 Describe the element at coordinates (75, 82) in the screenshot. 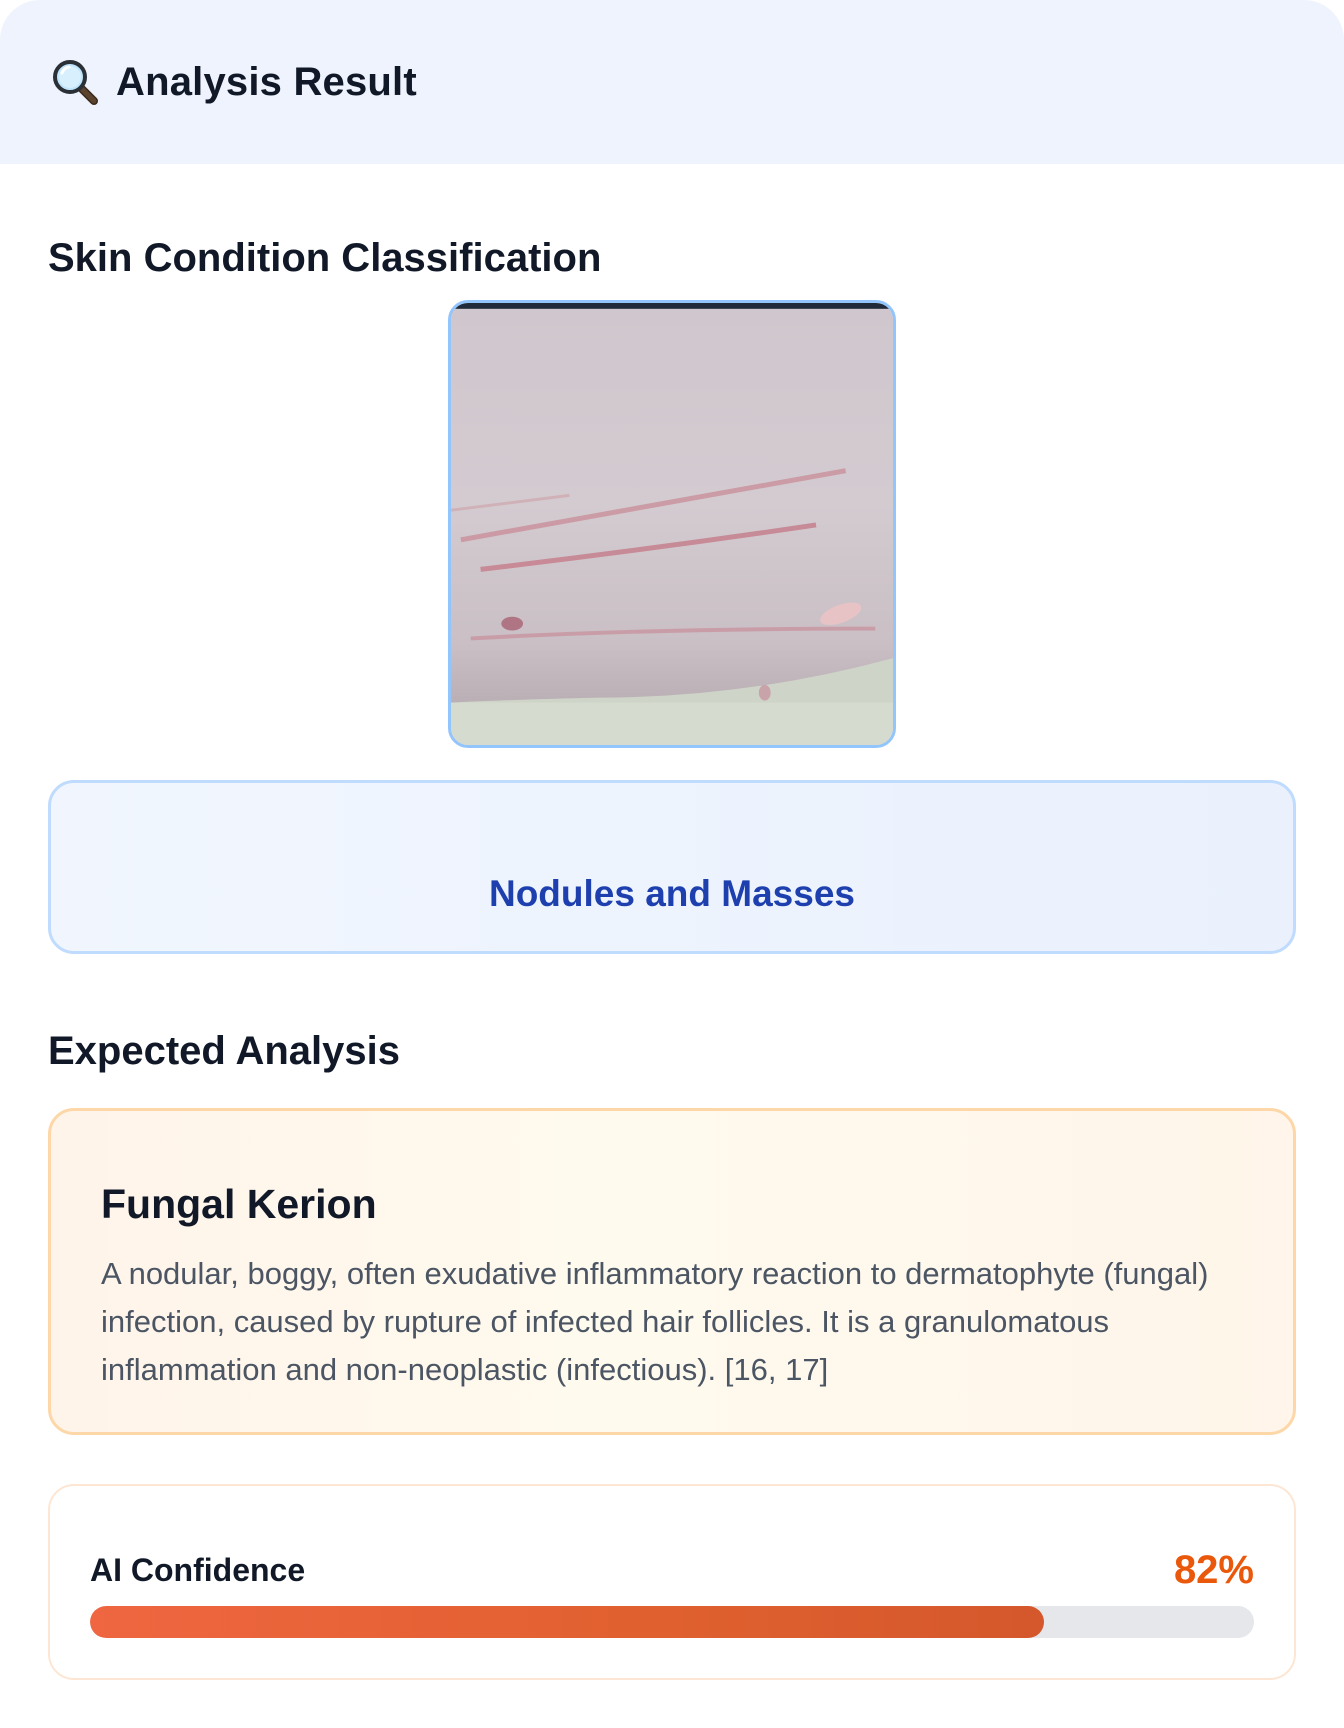

I see `magnifier-icon` at that location.